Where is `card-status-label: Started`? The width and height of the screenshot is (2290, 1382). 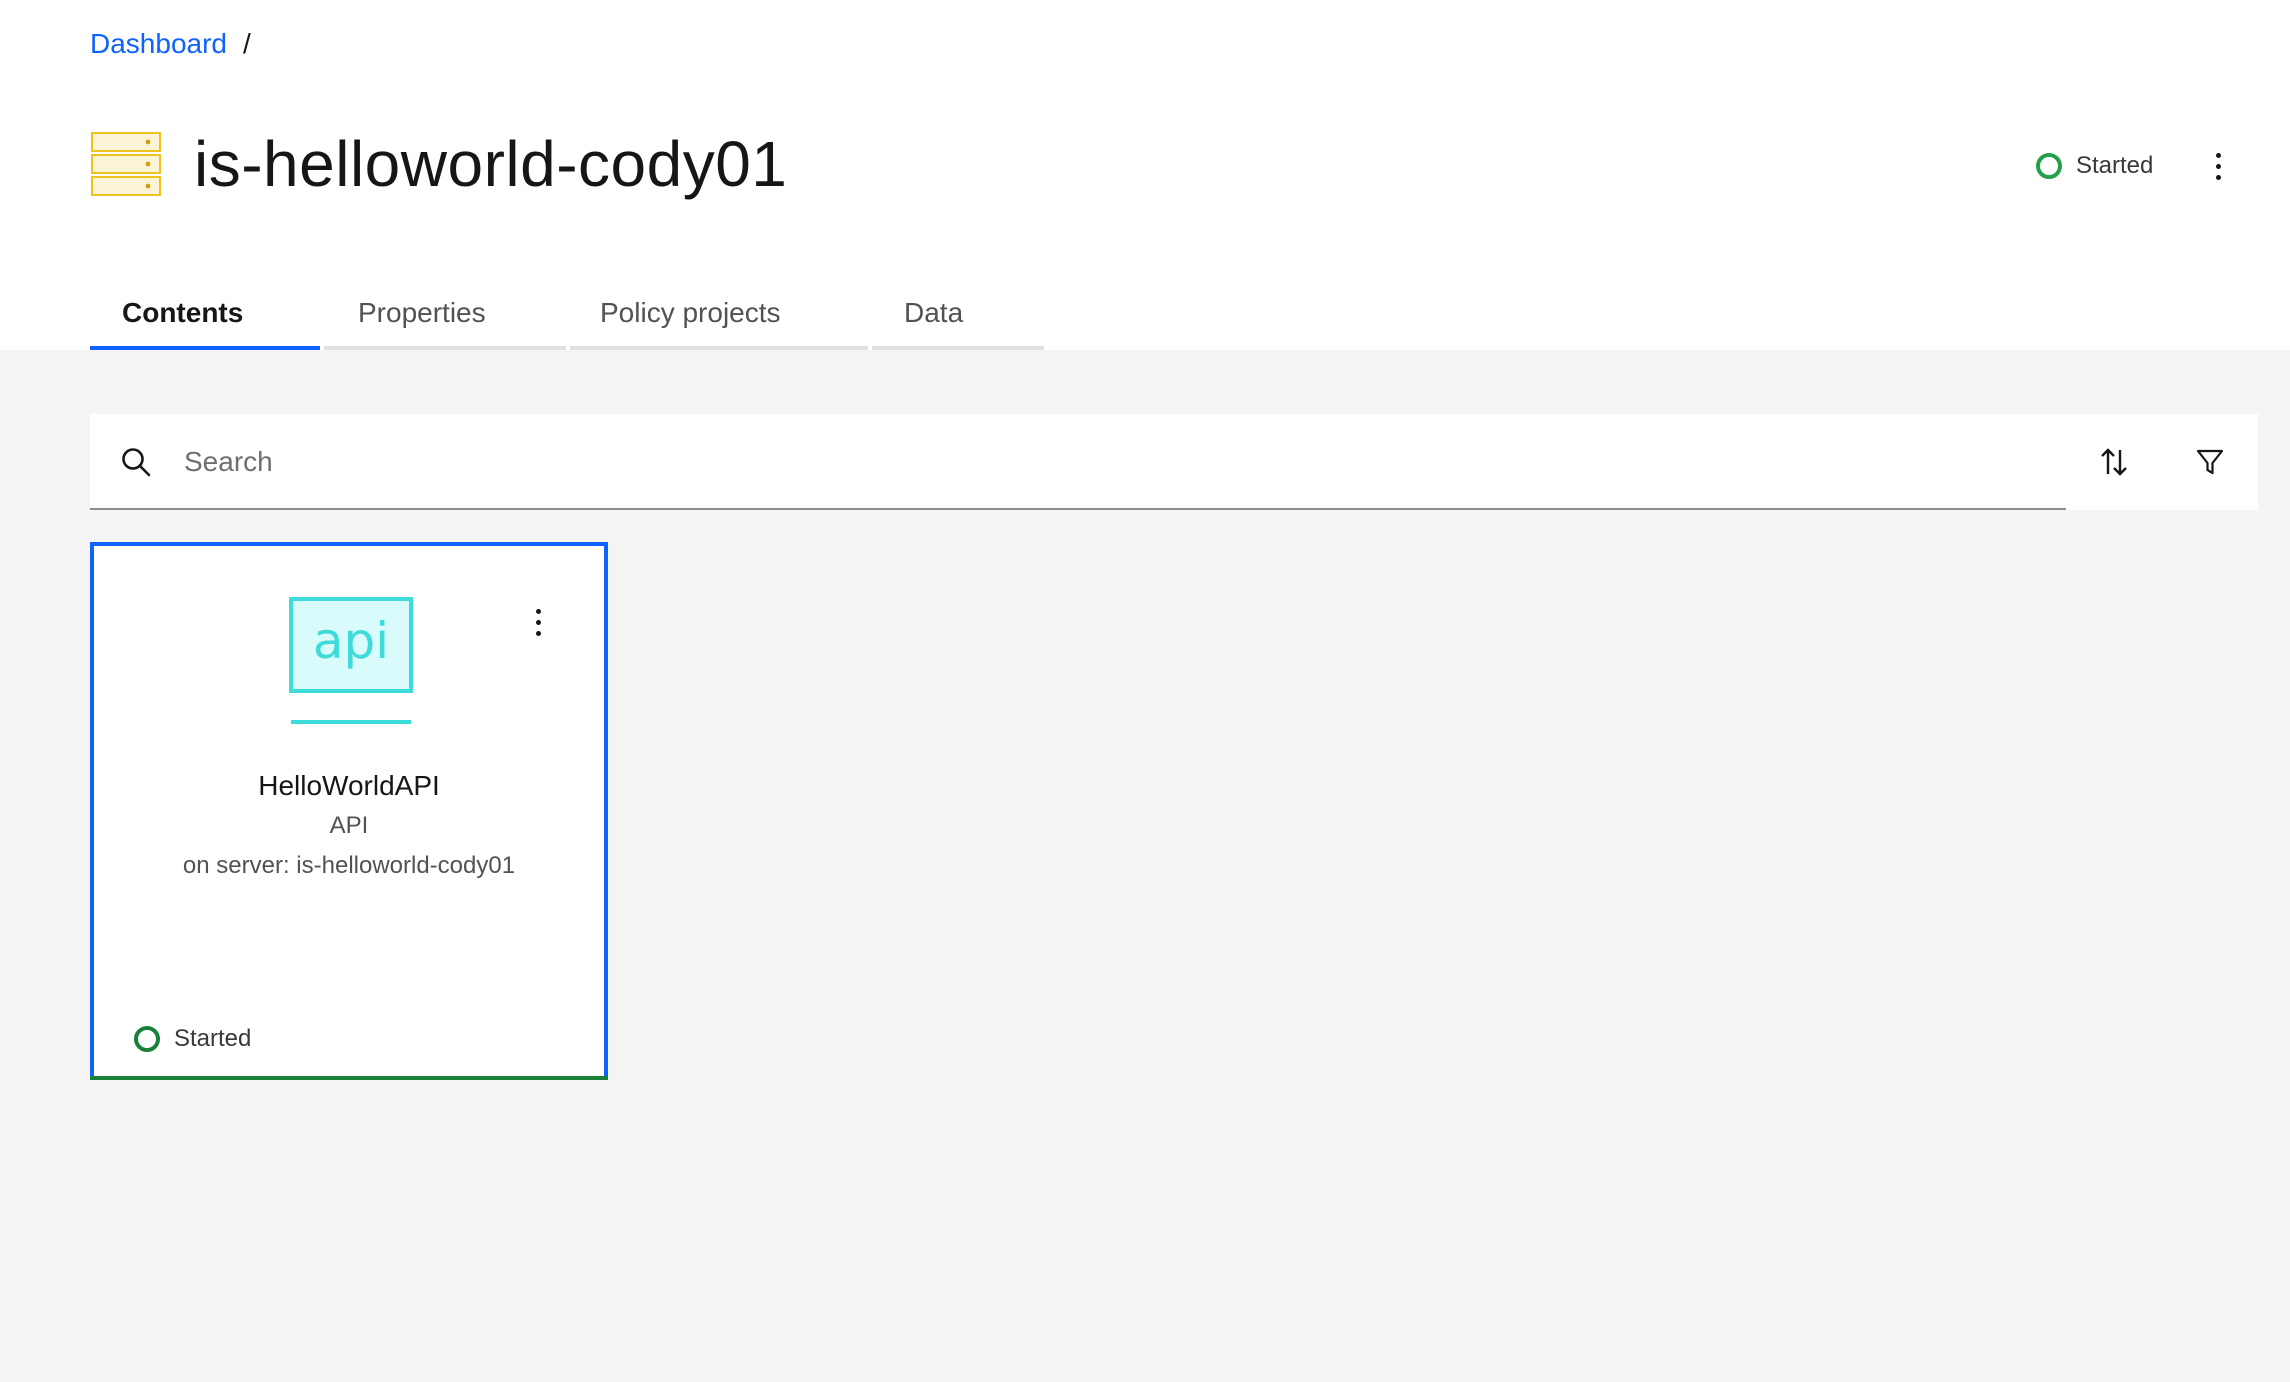 card-status-label: Started is located at coordinates (213, 1038).